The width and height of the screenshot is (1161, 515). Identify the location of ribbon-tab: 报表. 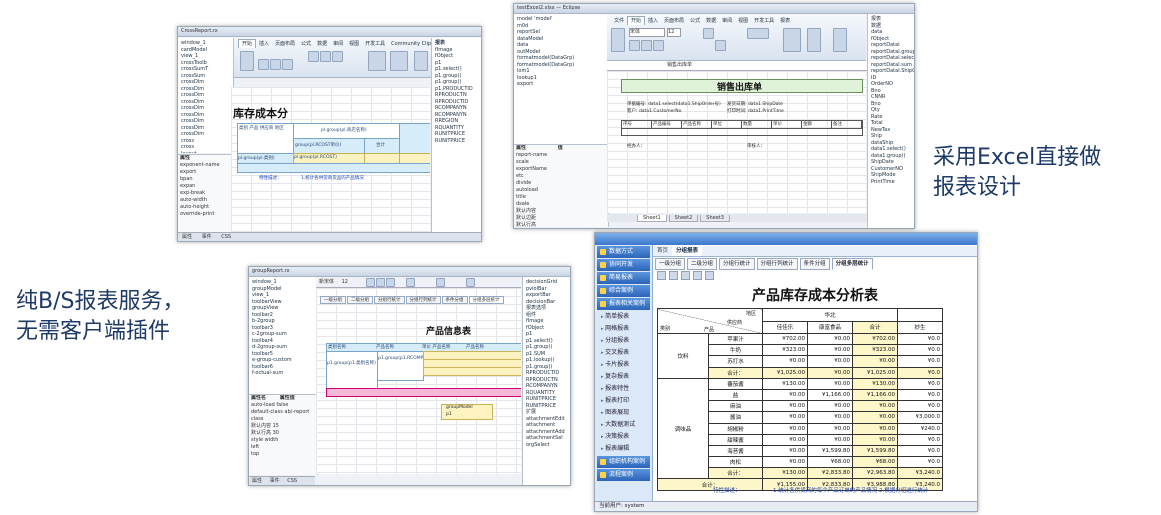
(785, 21).